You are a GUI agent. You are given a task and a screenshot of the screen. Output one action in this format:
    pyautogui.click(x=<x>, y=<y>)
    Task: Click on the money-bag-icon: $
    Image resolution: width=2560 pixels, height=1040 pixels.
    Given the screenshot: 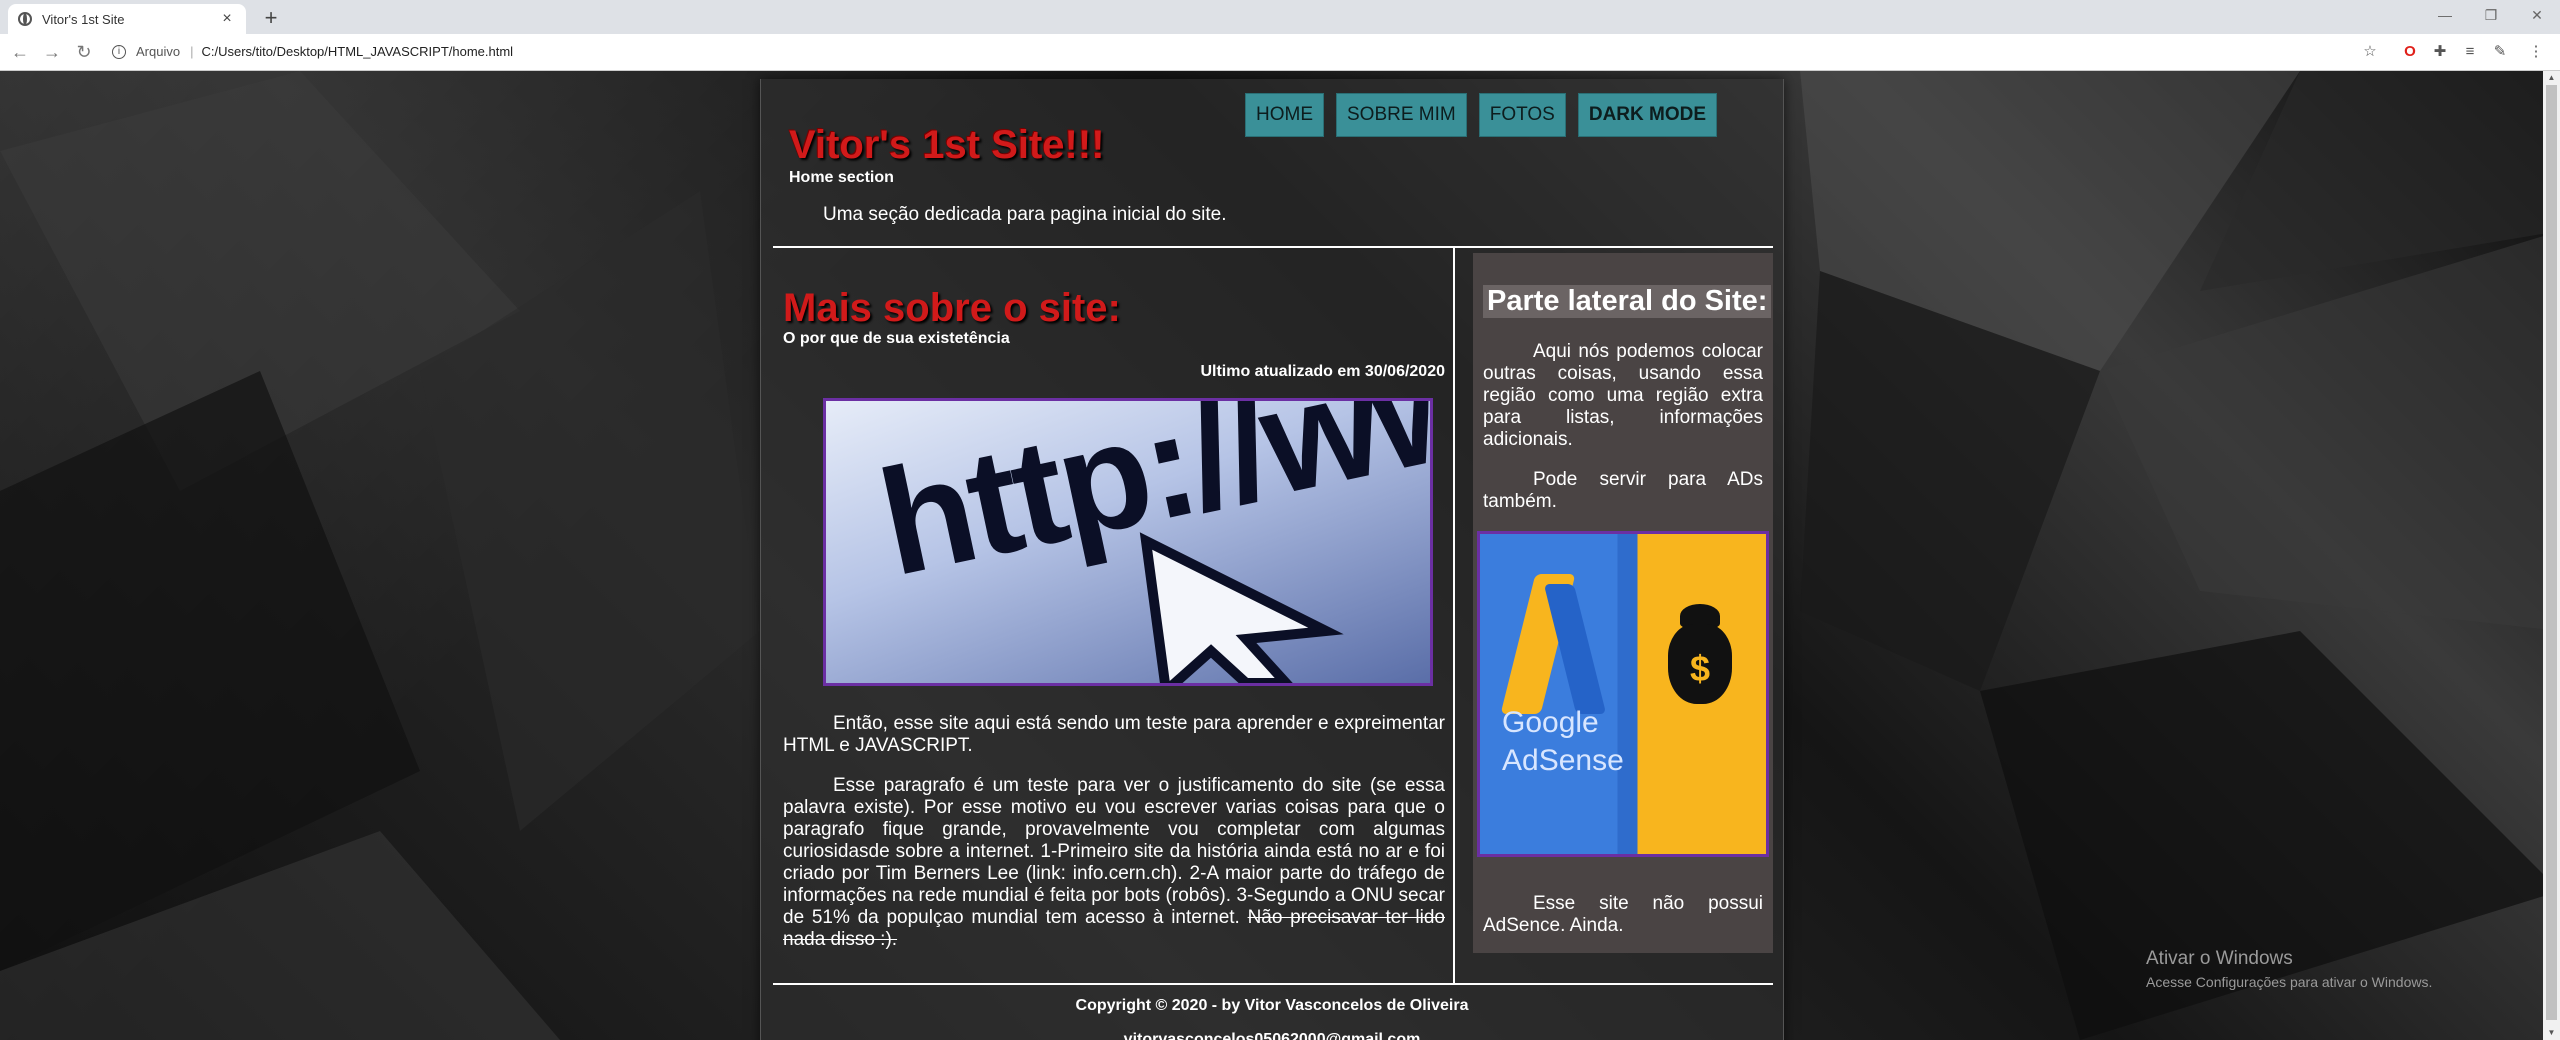 What is the action you would take?
    pyautogui.click(x=1700, y=664)
    